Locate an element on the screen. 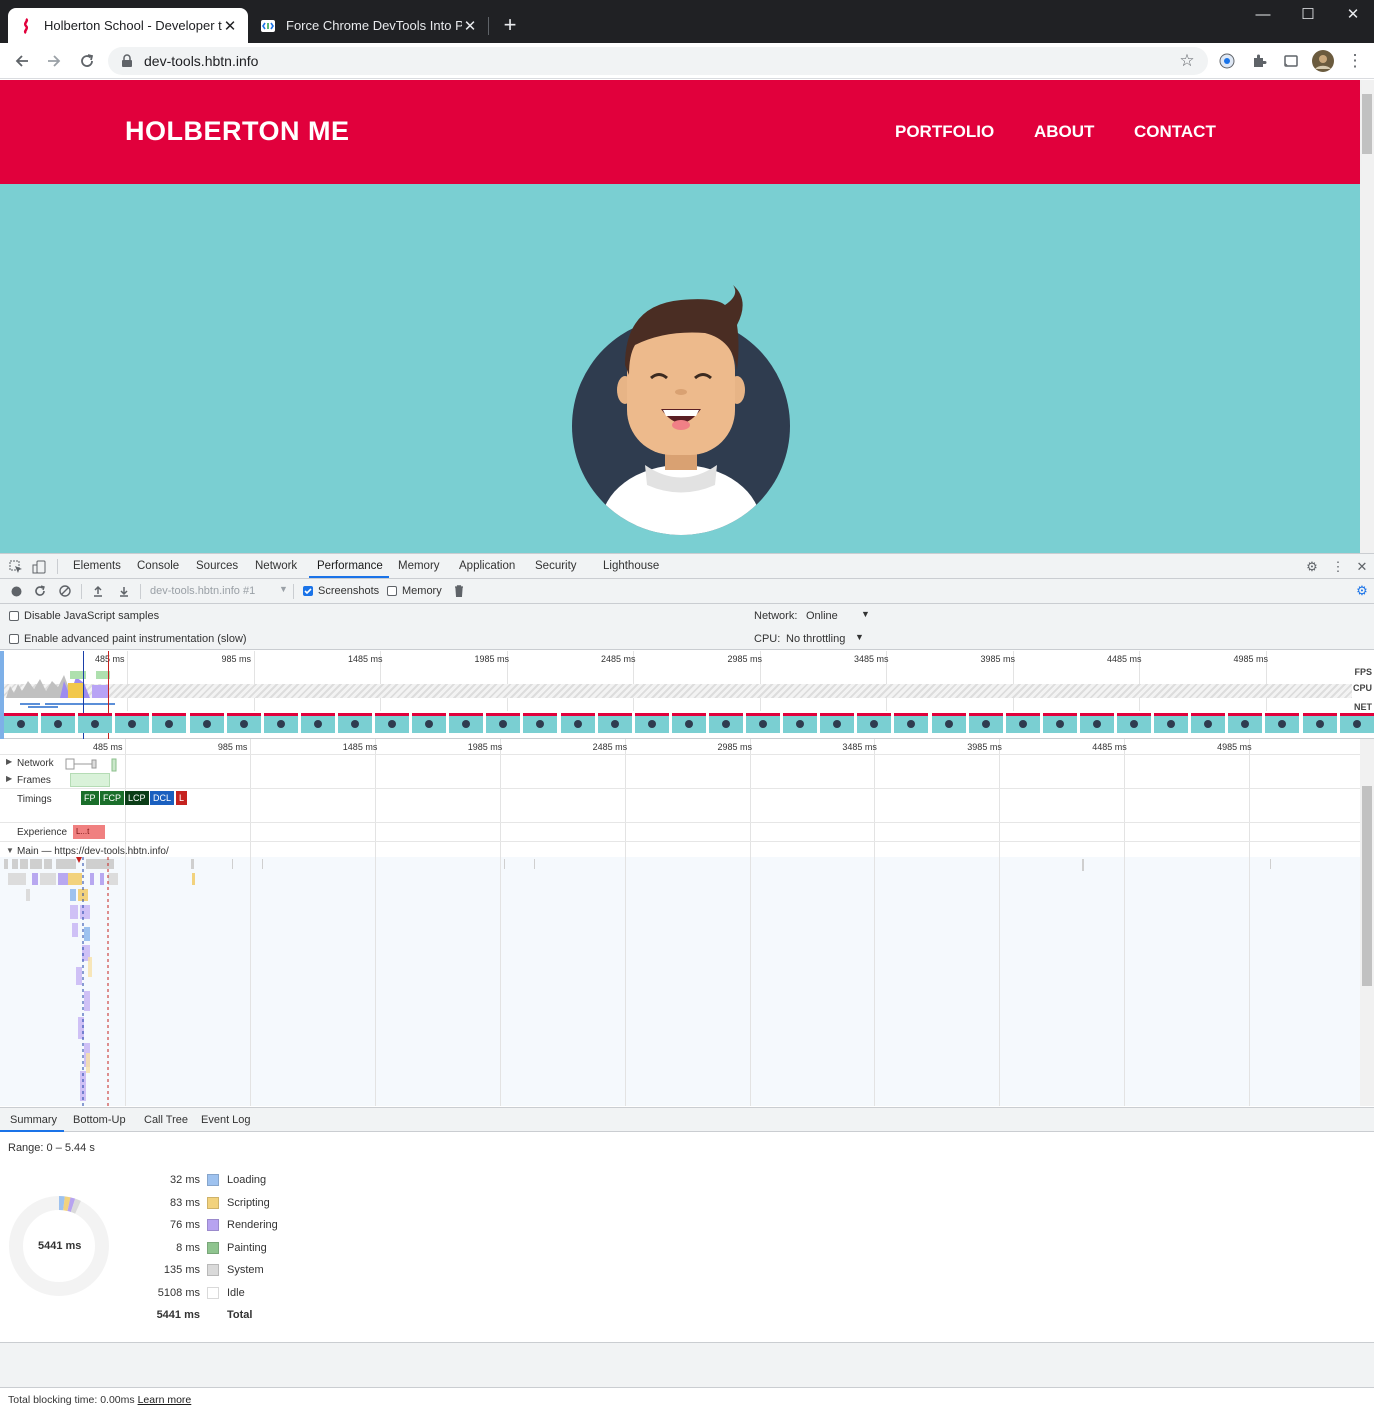 The width and height of the screenshot is (1374, 1411). main-thread-label: Main — https://dev-tools.hbtn.info/ is located at coordinates (93, 851).